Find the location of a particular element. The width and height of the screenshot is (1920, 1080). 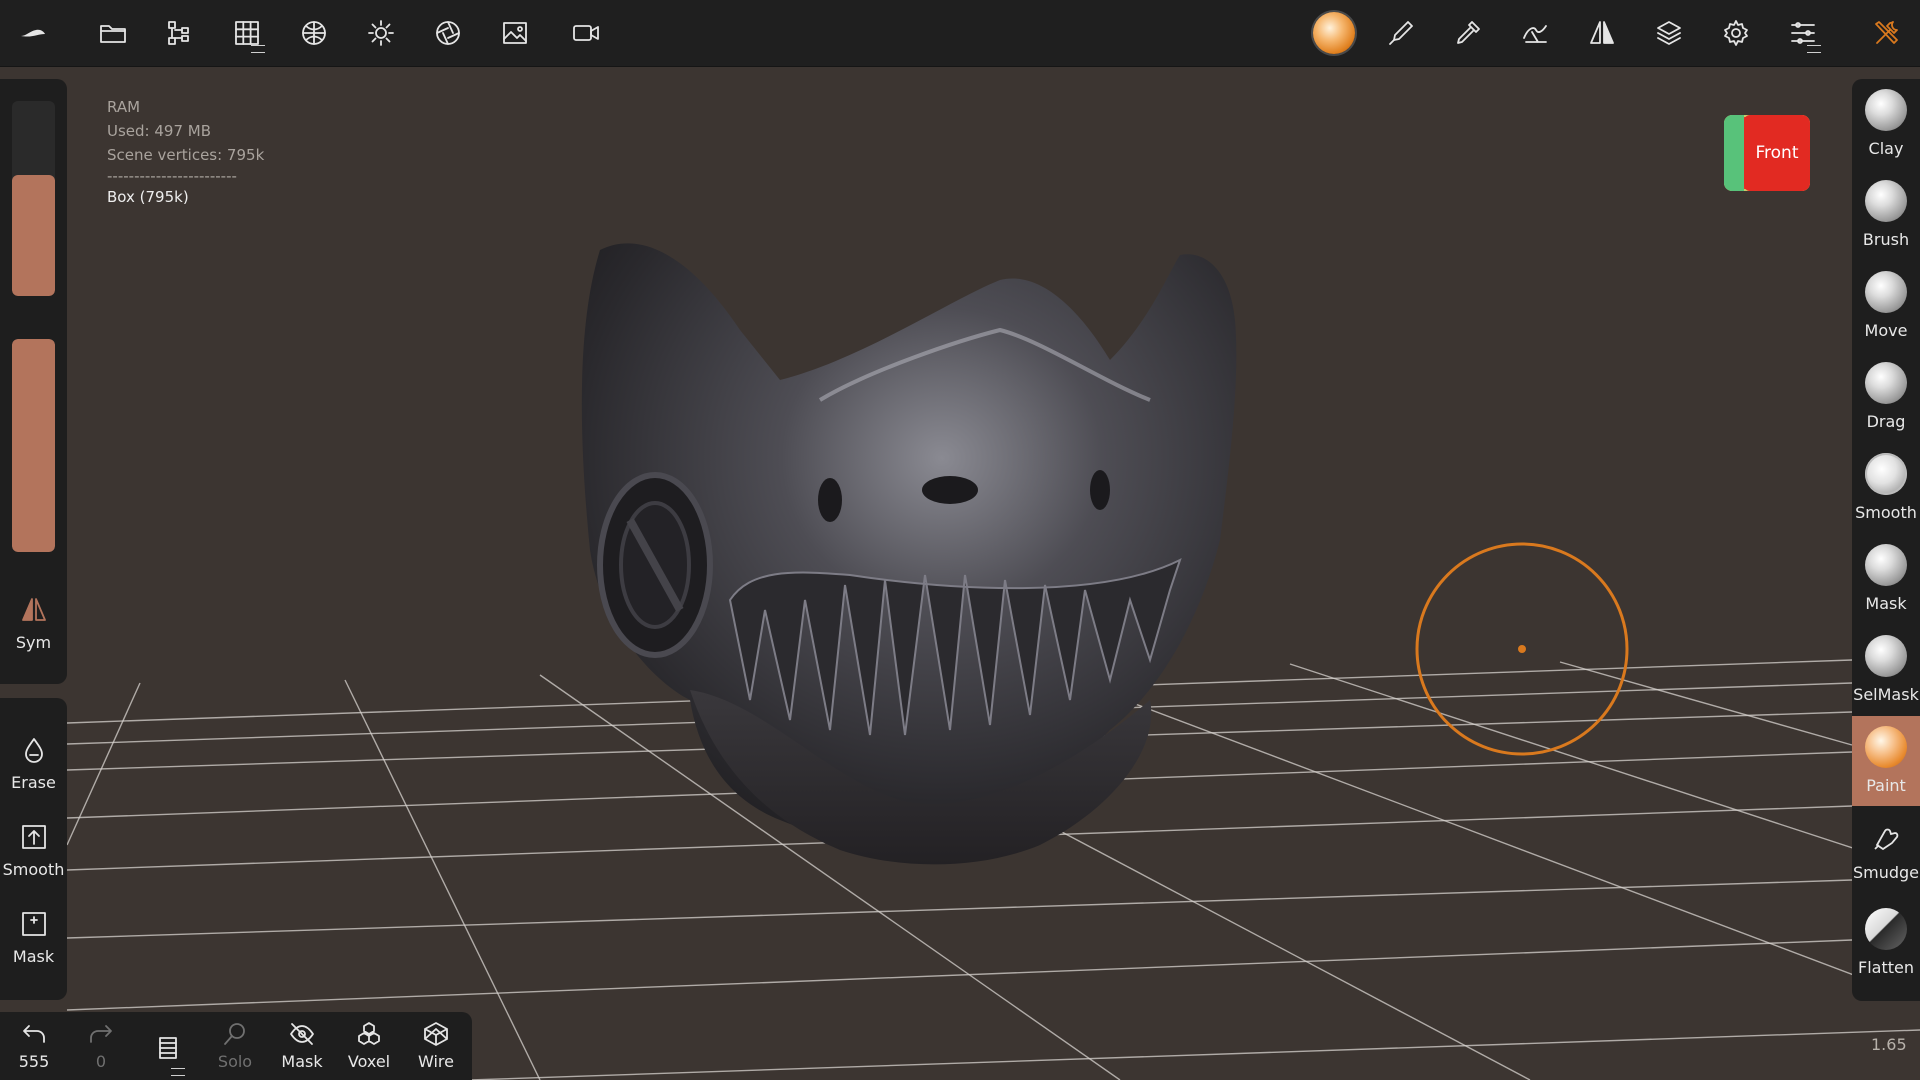

light-icon is located at coordinates (381, 33).